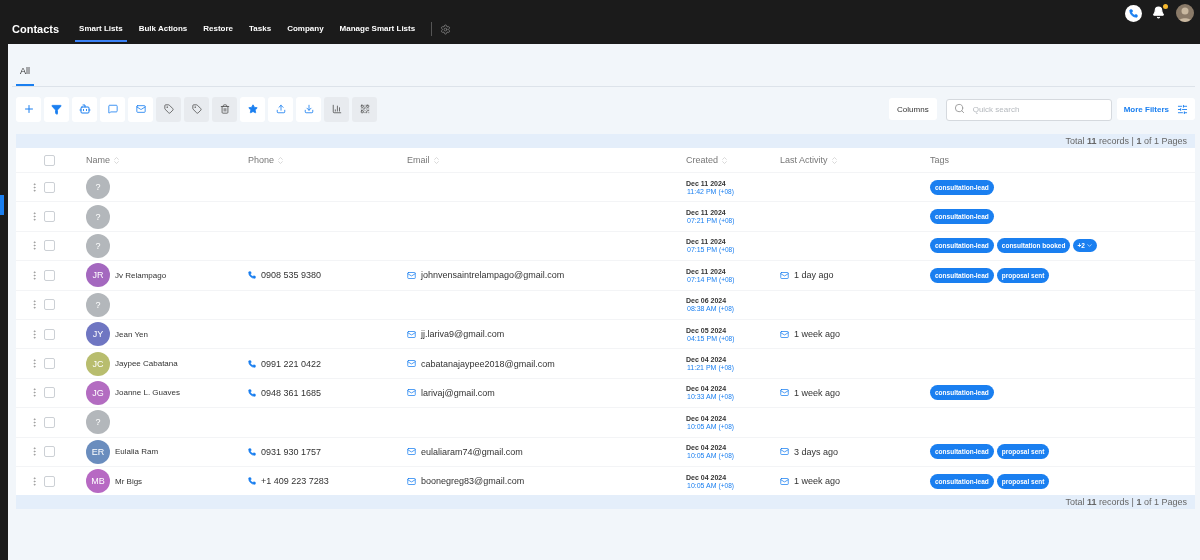 Image resolution: width=1200 pixels, height=560 pixels. What do you see at coordinates (1155, 109) in the screenshot?
I see `more-filters-button: More Filters` at bounding box center [1155, 109].